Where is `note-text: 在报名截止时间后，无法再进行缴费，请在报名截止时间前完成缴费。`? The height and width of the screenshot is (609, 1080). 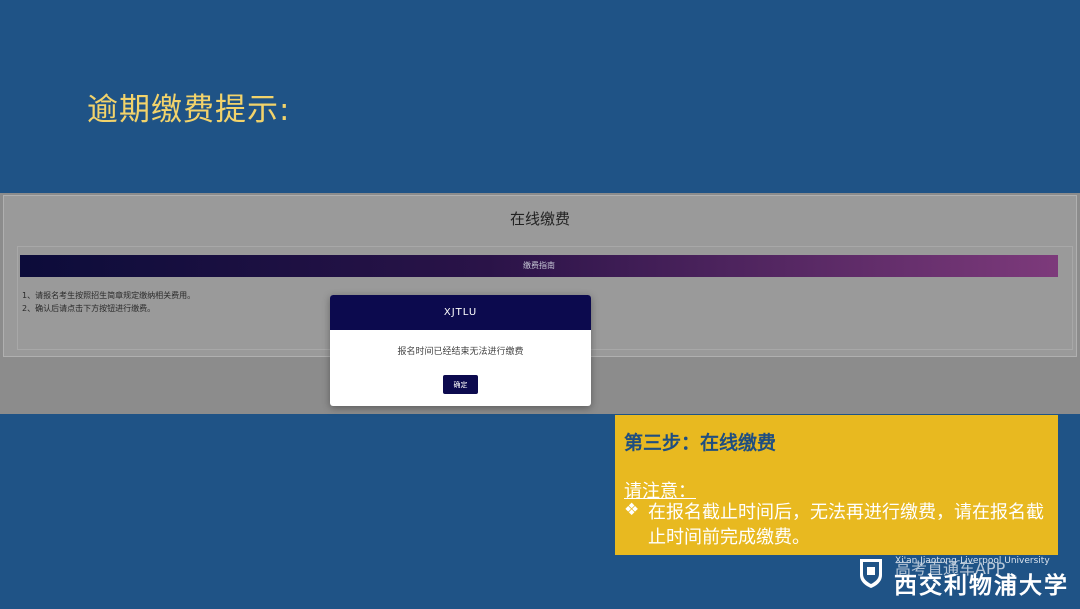 note-text: 在报名截止时间后，无法再进行缴费，请在报名截止时间前完成缴费。 is located at coordinates (846, 525).